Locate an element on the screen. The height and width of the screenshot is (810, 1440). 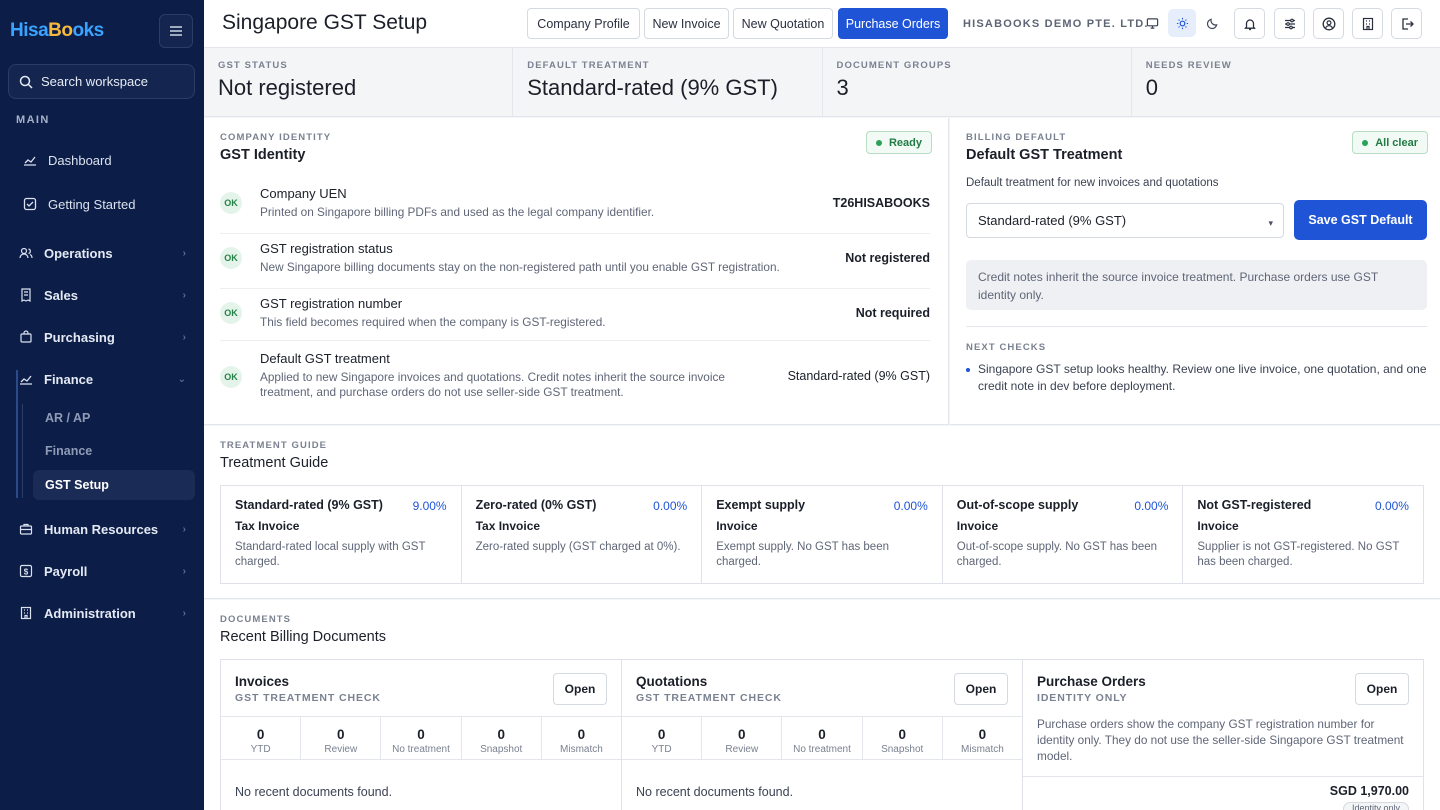
row-value: Standard-rated (9% GST) is located at coordinates (858, 376).